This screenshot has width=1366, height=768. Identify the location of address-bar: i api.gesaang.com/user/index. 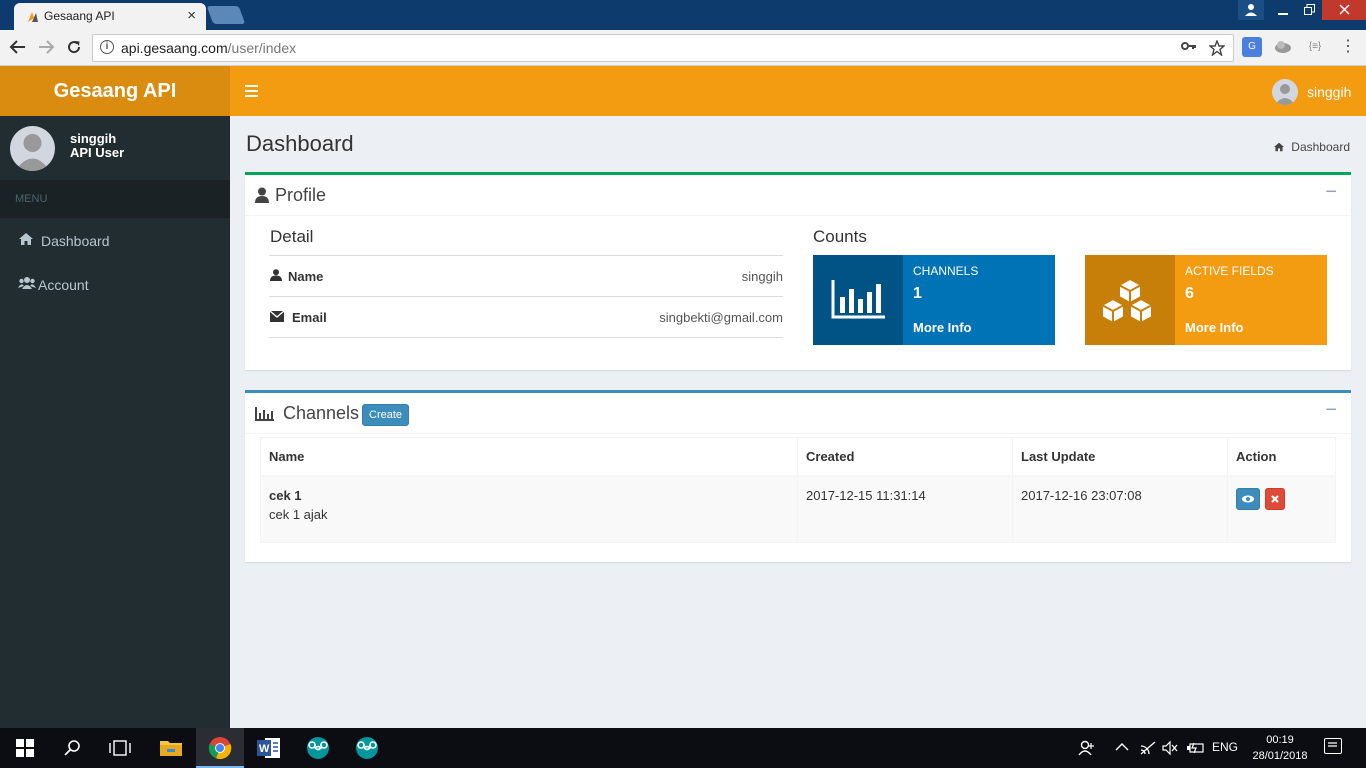
(663, 48).